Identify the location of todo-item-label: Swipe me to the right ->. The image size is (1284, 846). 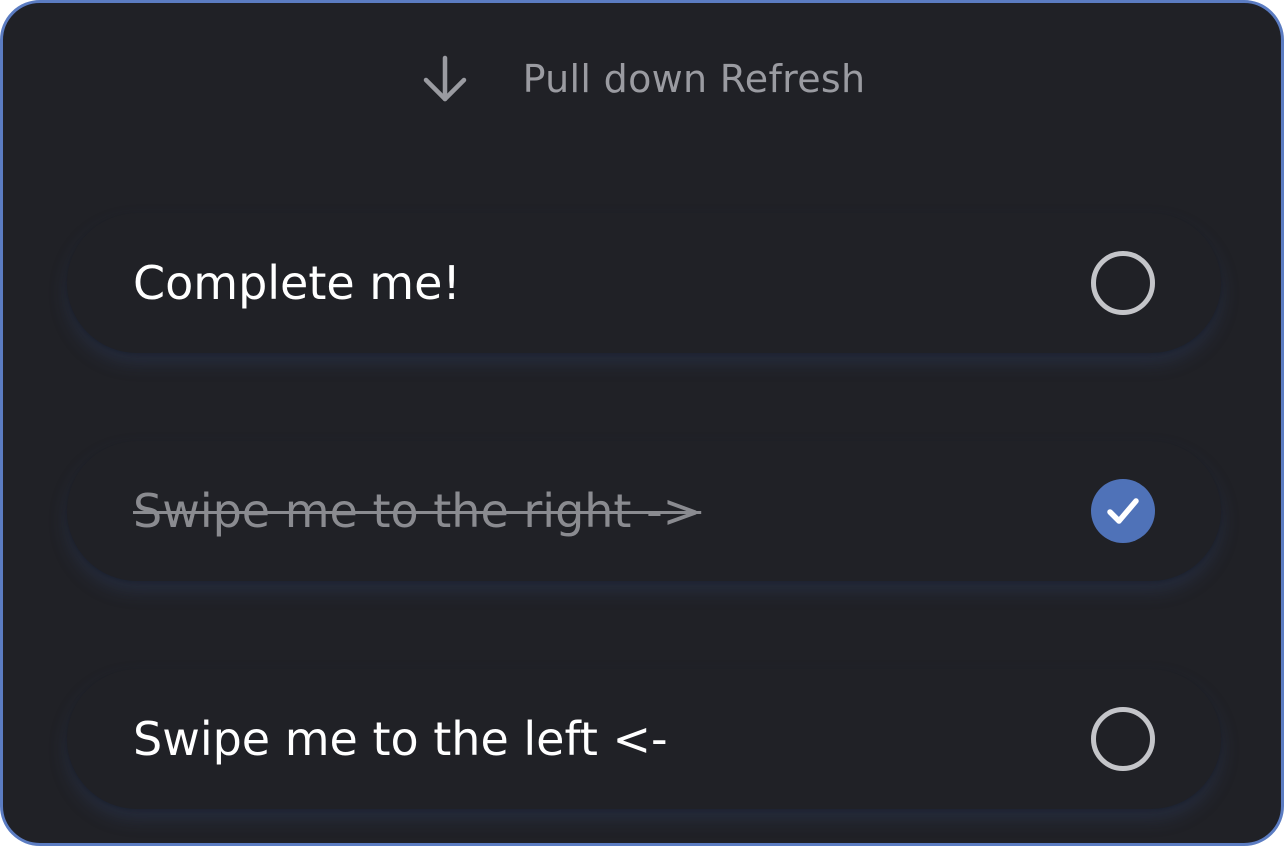
(417, 511).